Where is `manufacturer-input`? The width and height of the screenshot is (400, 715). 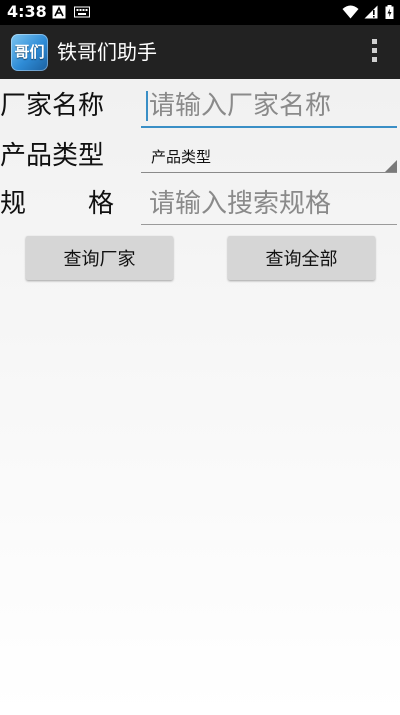
manufacturer-input is located at coordinates (269, 106).